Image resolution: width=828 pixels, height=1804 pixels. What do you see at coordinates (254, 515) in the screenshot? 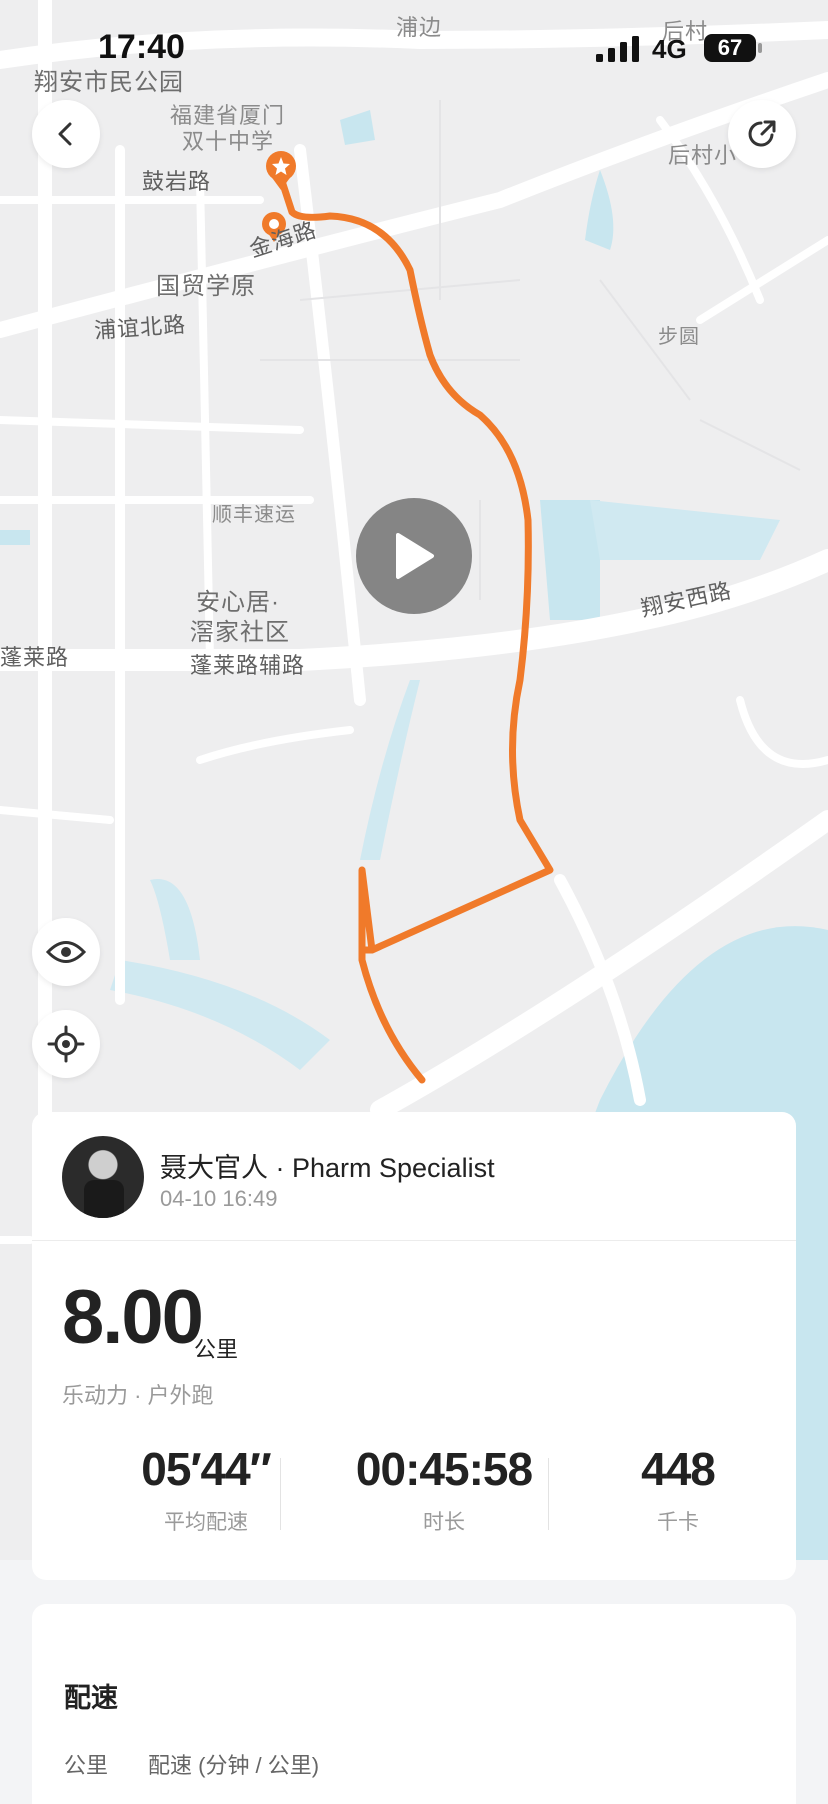
I see `map-label: 顺丰速运` at bounding box center [254, 515].